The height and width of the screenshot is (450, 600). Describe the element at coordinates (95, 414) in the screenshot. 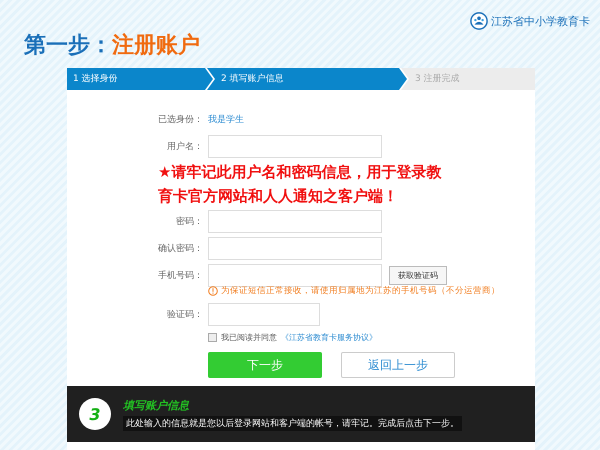

I see `step-number: 3` at that location.